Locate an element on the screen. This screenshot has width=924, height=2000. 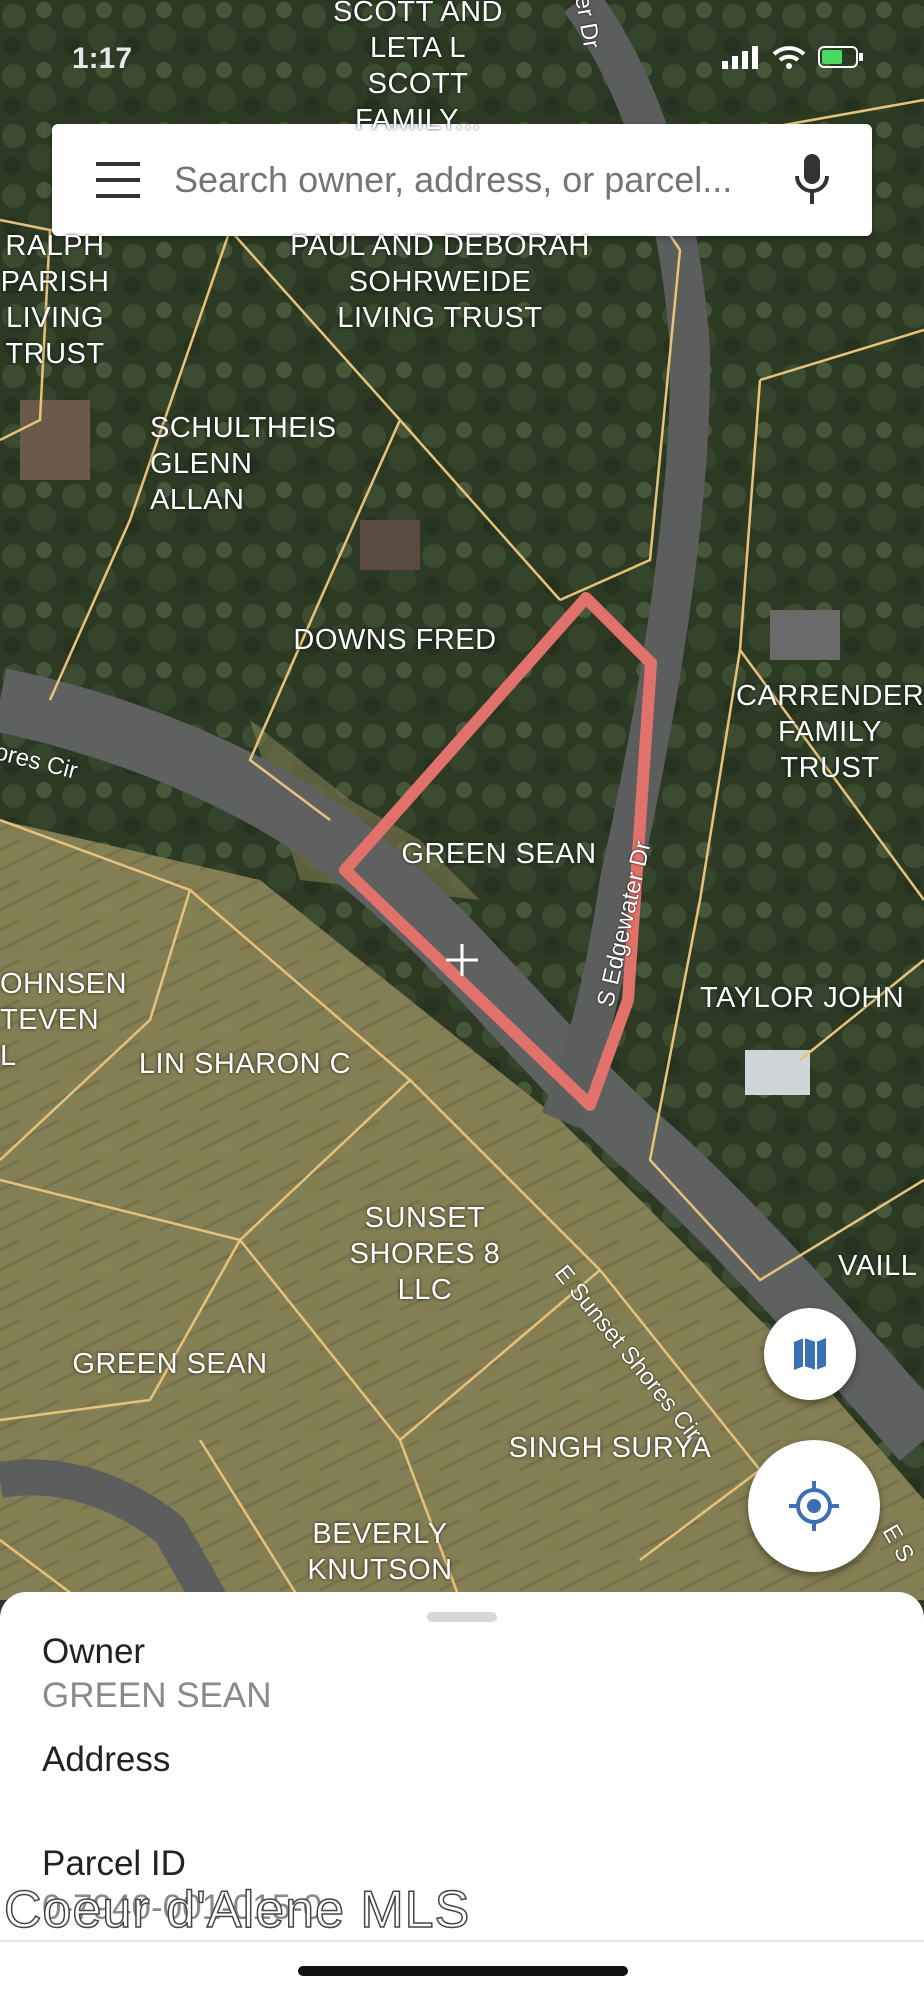
search-input is located at coordinates (474, 180).